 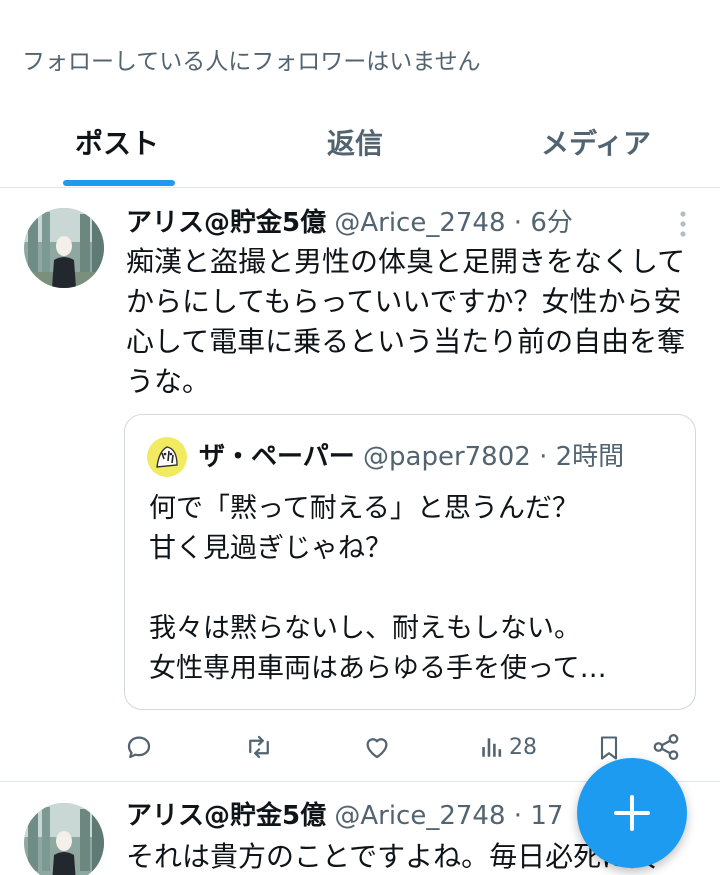 I want to click on active-tab-indicator, so click(x=119, y=183).